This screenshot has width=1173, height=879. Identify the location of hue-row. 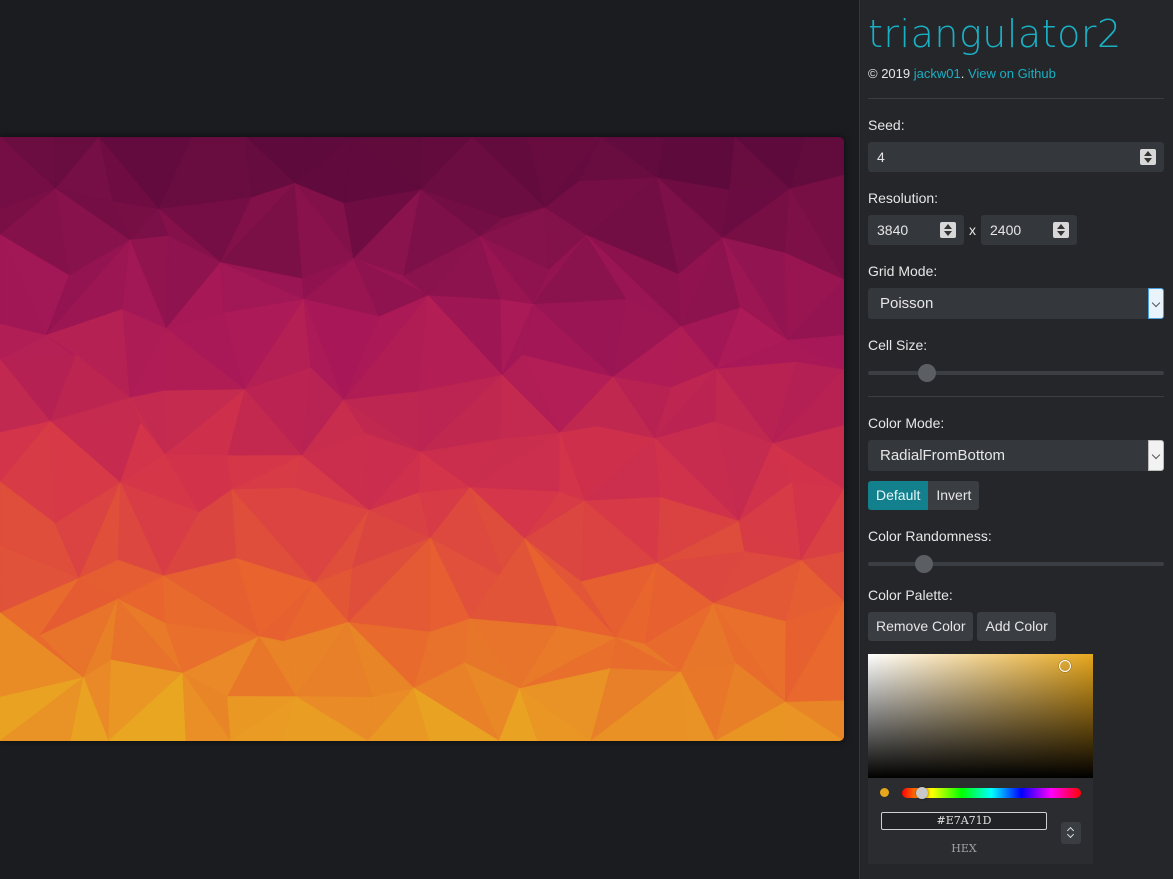
(980, 793).